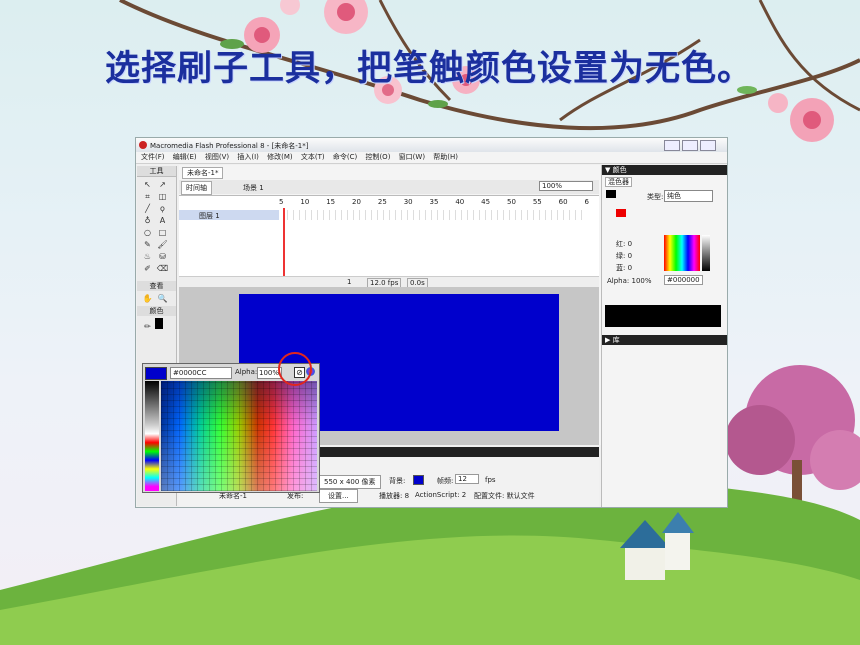  I want to click on menu-commands: 命令(C), so click(345, 157).